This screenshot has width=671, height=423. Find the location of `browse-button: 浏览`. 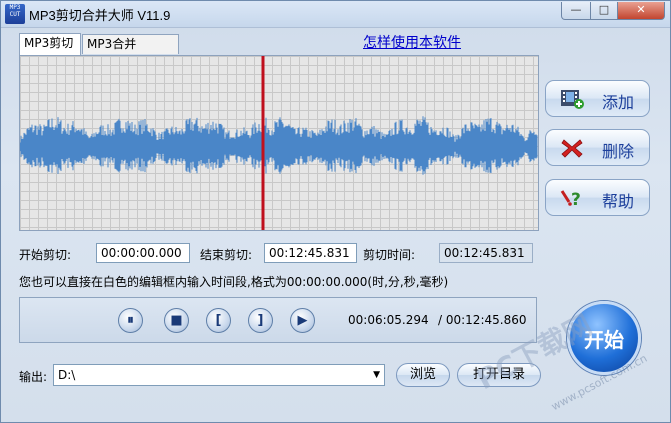

browse-button: 浏览 is located at coordinates (423, 375).